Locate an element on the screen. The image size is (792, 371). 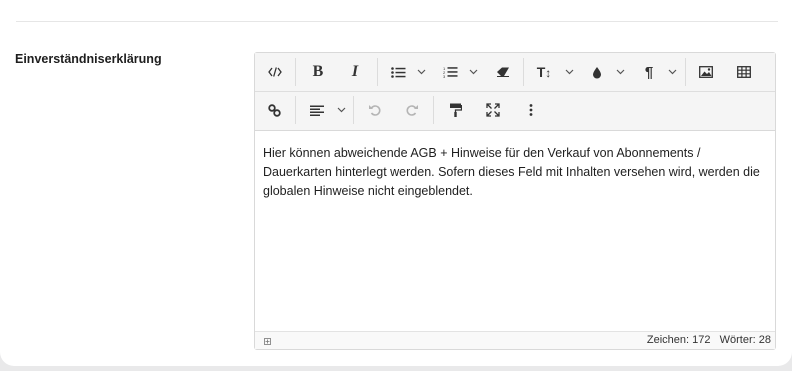
toolbar-row-1: B I 123 T↕ ¶ is located at coordinates (515, 72).